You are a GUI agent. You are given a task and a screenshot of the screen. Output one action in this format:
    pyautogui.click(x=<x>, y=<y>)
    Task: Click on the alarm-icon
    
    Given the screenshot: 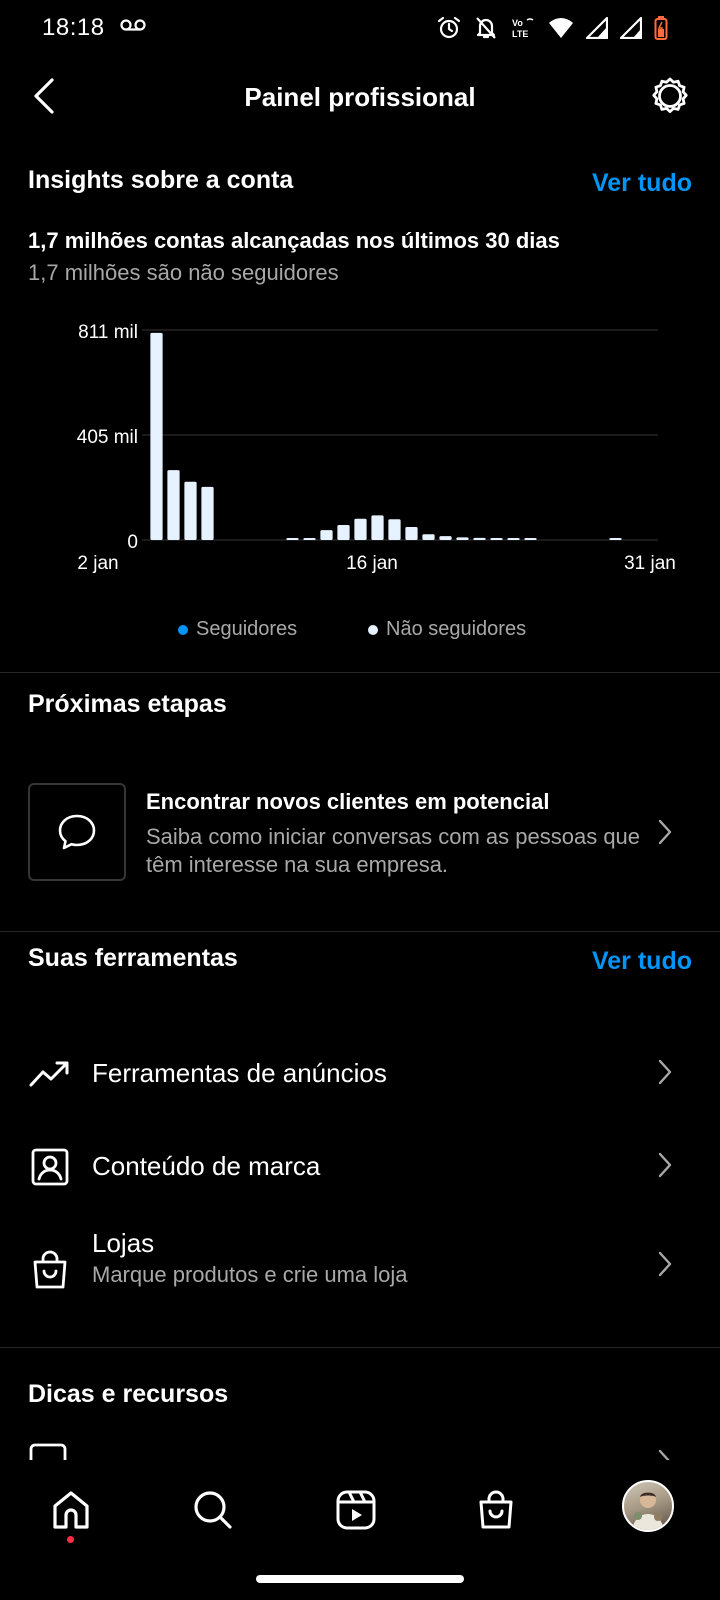 What is the action you would take?
    pyautogui.click(x=449, y=28)
    